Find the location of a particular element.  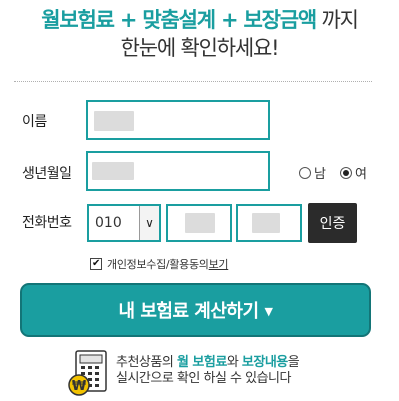

headline: 월보험료 + 맞춤설계 + 보장금액 까지 한눈에 확인하세요! is located at coordinates (199, 34).